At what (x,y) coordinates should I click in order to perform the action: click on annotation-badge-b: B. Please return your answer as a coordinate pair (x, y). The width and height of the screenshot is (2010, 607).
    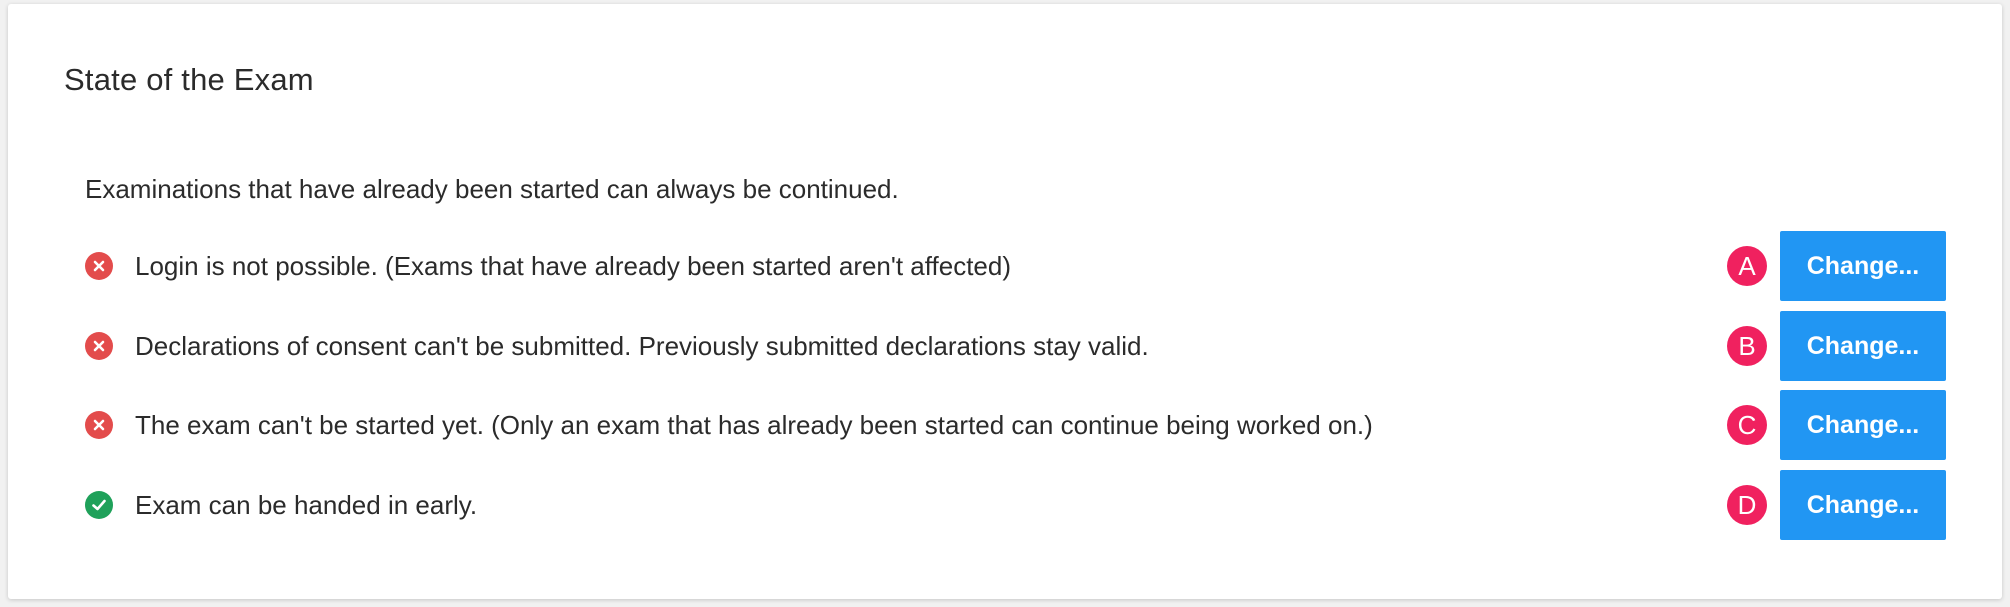
    Looking at the image, I should click on (1747, 346).